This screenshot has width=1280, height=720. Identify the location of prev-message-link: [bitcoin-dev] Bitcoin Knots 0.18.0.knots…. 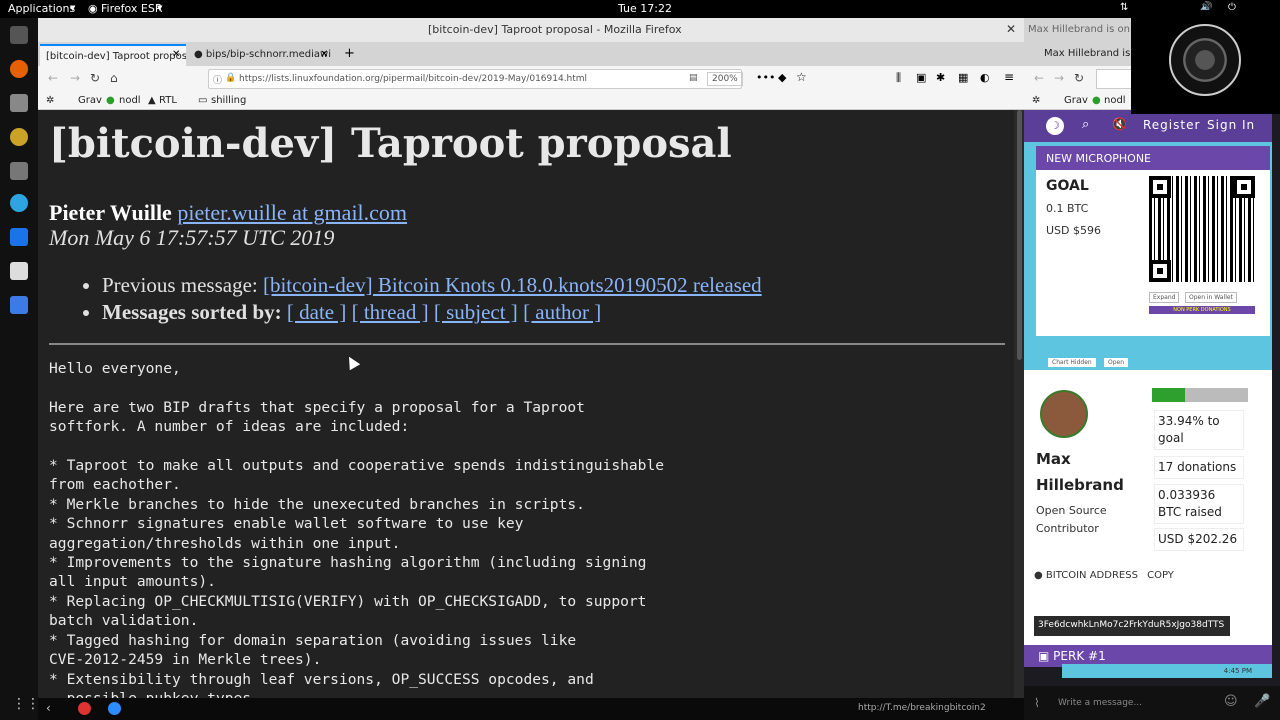
(512, 285).